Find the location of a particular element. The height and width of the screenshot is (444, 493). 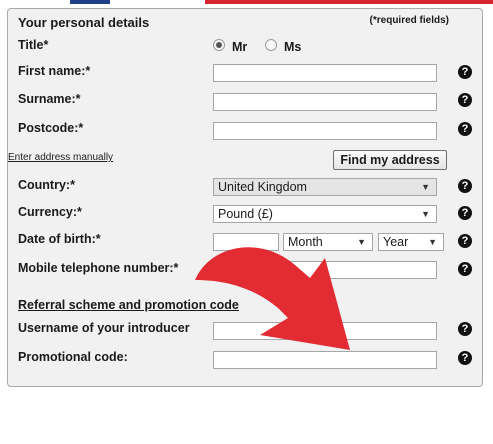

first-name-field is located at coordinates (325, 73).